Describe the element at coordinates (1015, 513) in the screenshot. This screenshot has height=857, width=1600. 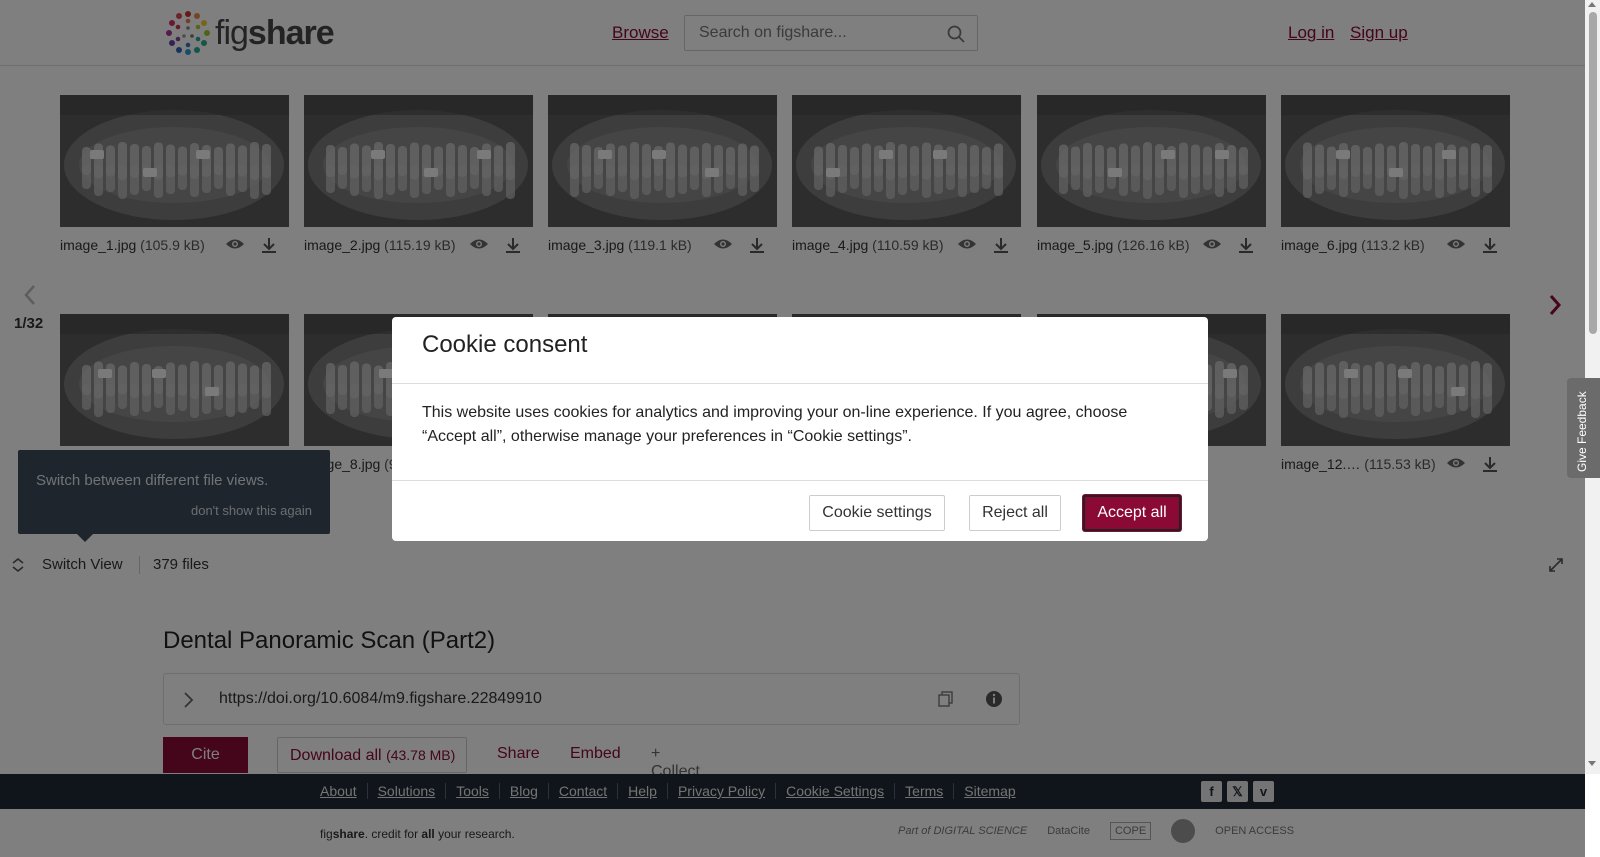
I see `reject-all-button: Reject all` at that location.